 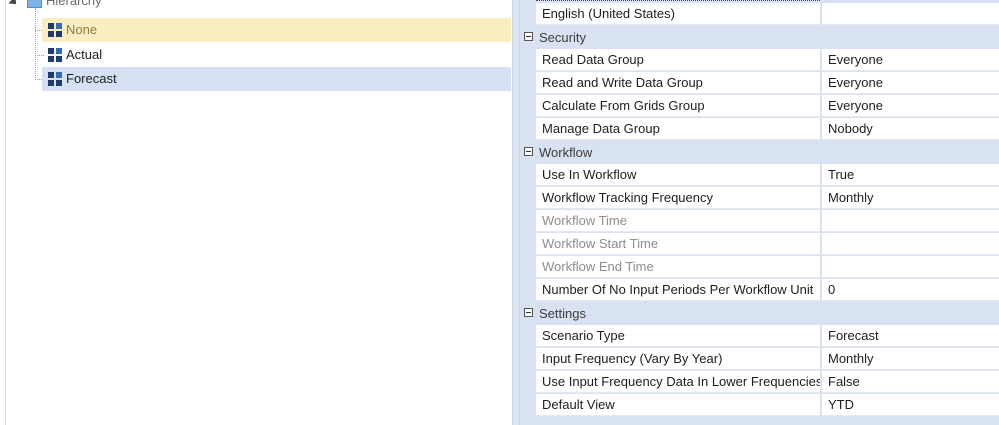 I want to click on tree-item-label: Actual, so click(x=84, y=54).